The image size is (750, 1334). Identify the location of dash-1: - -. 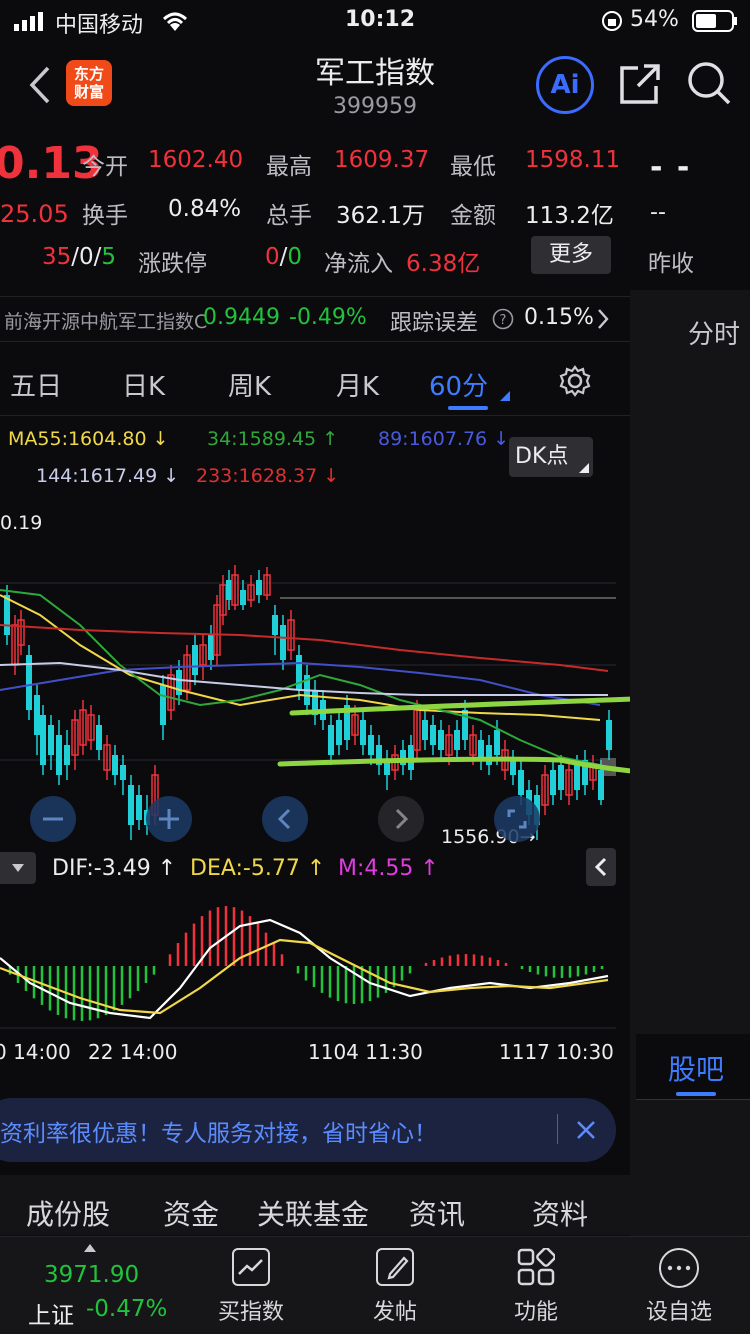
(671, 167).